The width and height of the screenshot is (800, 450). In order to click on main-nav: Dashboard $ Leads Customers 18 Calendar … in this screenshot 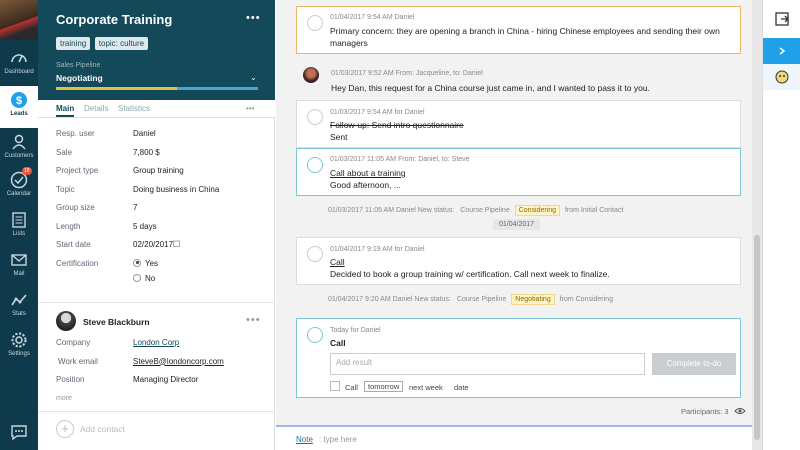, I will do `click(19, 225)`.